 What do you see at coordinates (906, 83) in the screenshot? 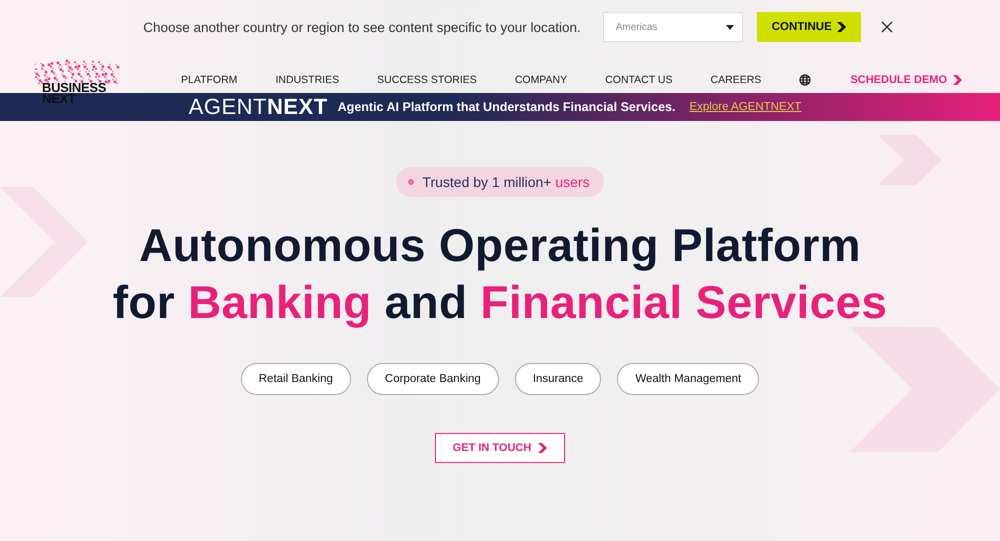
I see `schedule-demo-link: SCHEDULE DEMO` at bounding box center [906, 83].